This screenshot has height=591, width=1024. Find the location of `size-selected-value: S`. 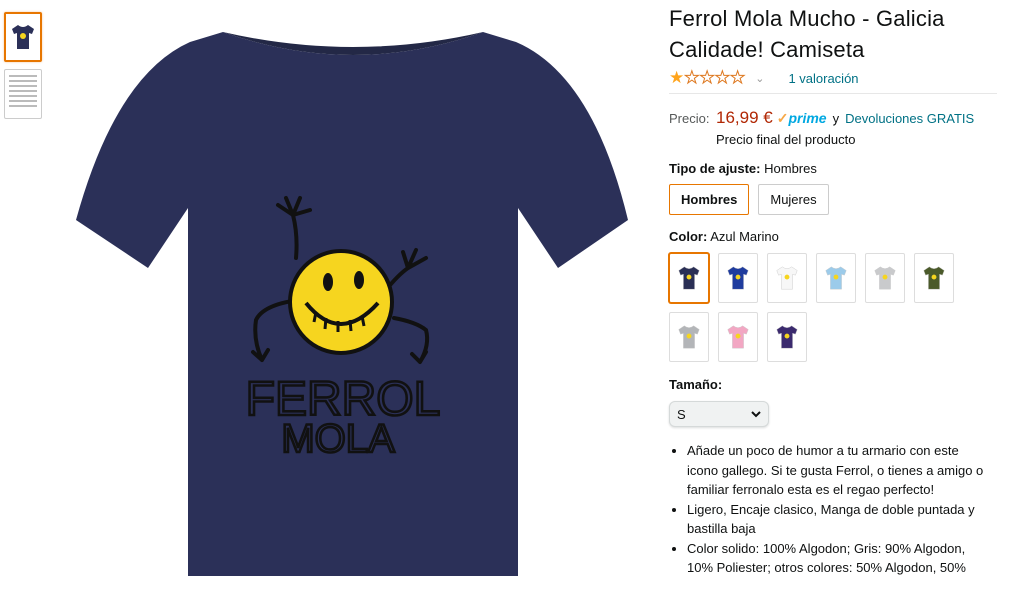

size-selected-value: S is located at coordinates (681, 414).